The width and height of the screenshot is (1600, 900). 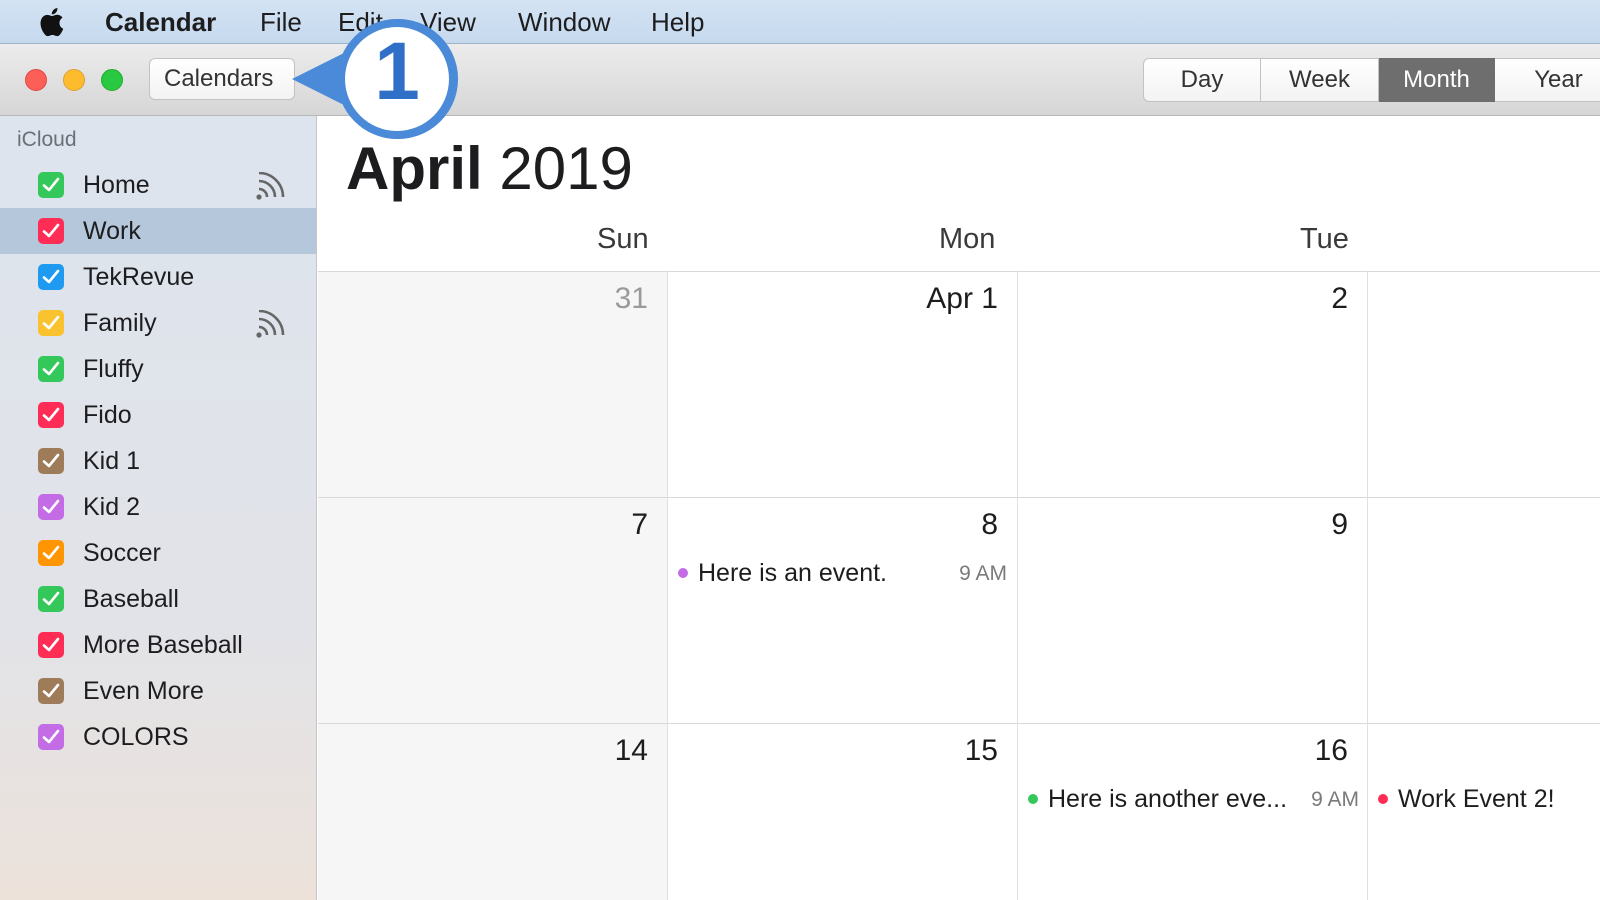 What do you see at coordinates (1476, 799) in the screenshot?
I see `event-title: Work Event 2!` at bounding box center [1476, 799].